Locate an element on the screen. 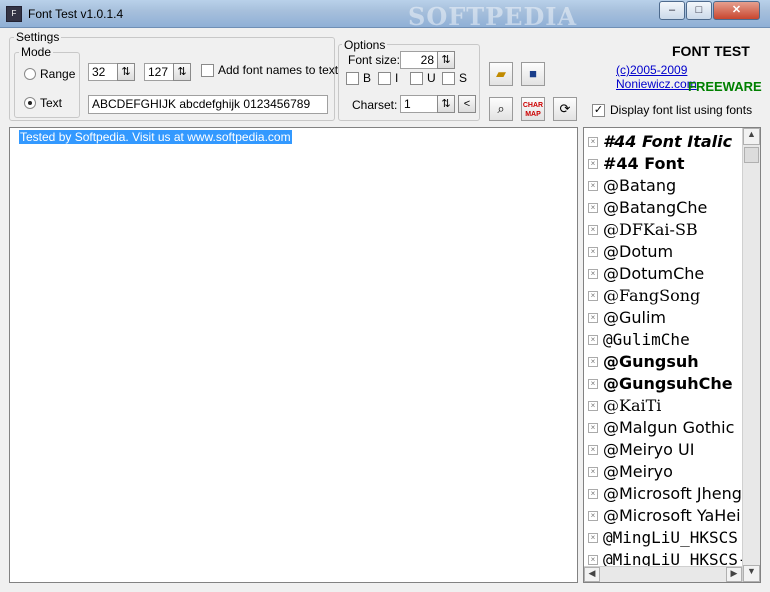 Image resolution: width=770 pixels, height=592 pixels. font-list-item: × @Microsoft YaHei is located at coordinates (663, 516).